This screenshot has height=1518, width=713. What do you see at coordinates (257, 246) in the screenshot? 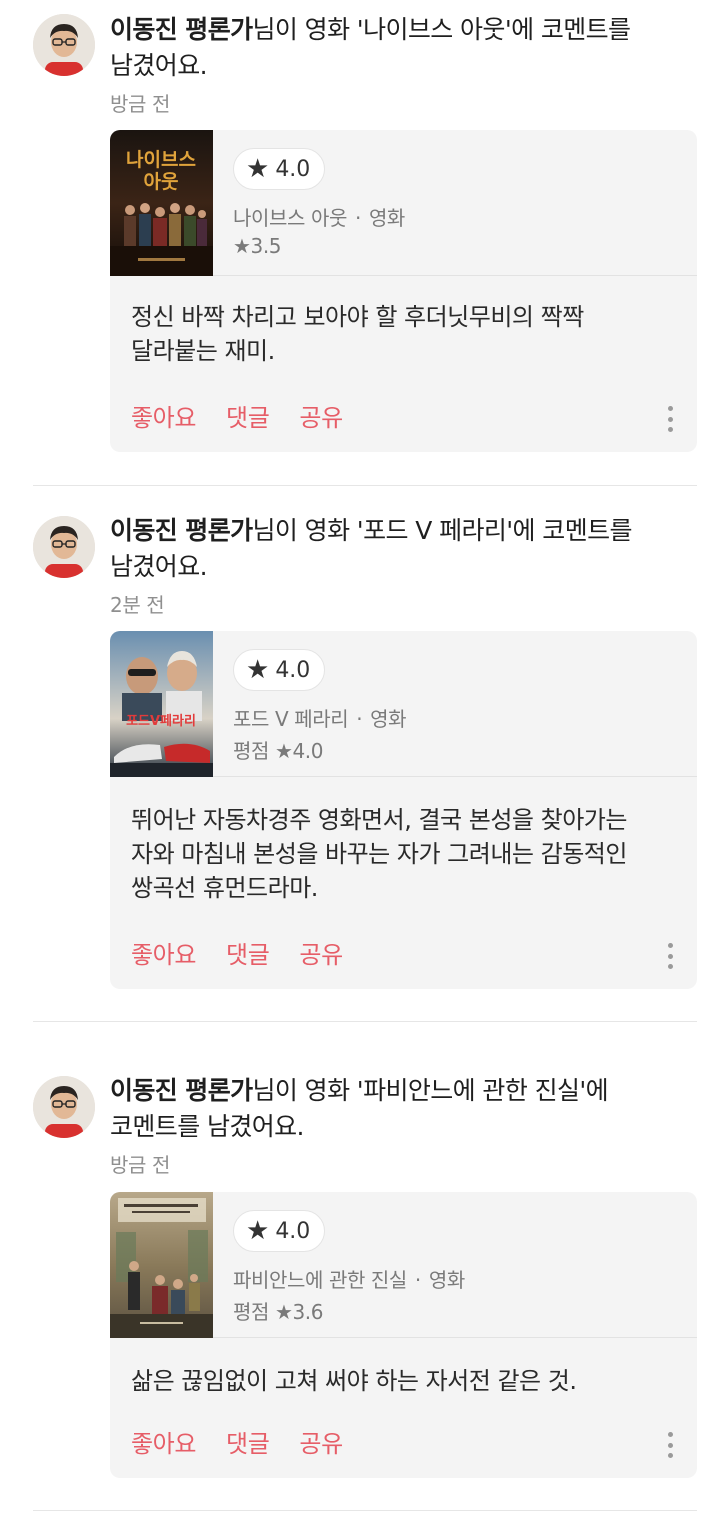
I see `average-rating: ★3.5` at bounding box center [257, 246].